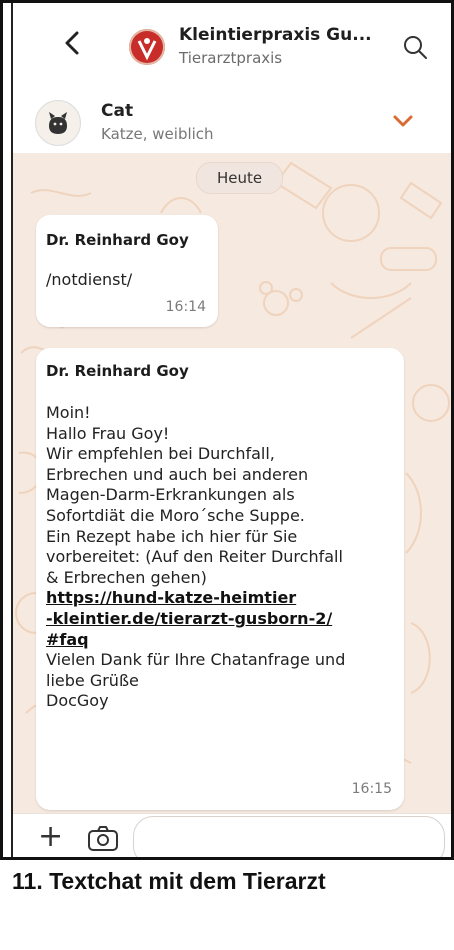  Describe the element at coordinates (221, 598) in the screenshot. I see `message-link: https://hund-katze-heimtier` at that location.